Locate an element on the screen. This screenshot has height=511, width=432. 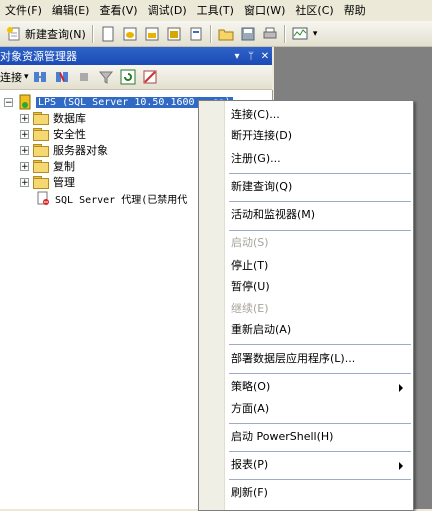
activity-monitor-icon is located at coordinates (300, 34).